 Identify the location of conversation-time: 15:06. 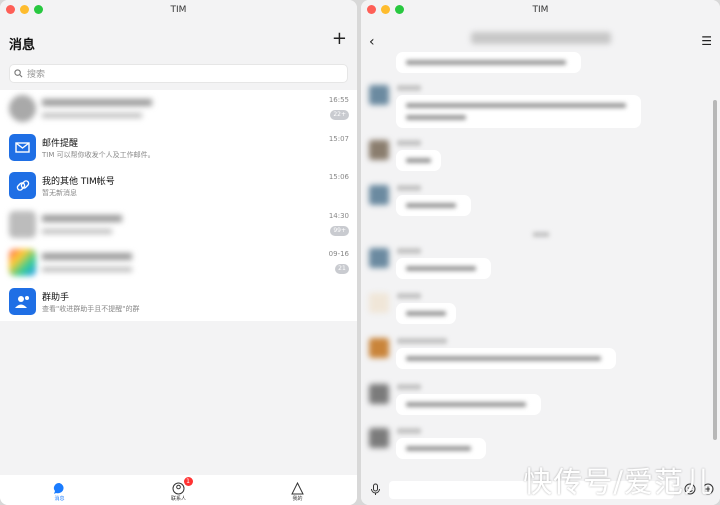
(338, 177).